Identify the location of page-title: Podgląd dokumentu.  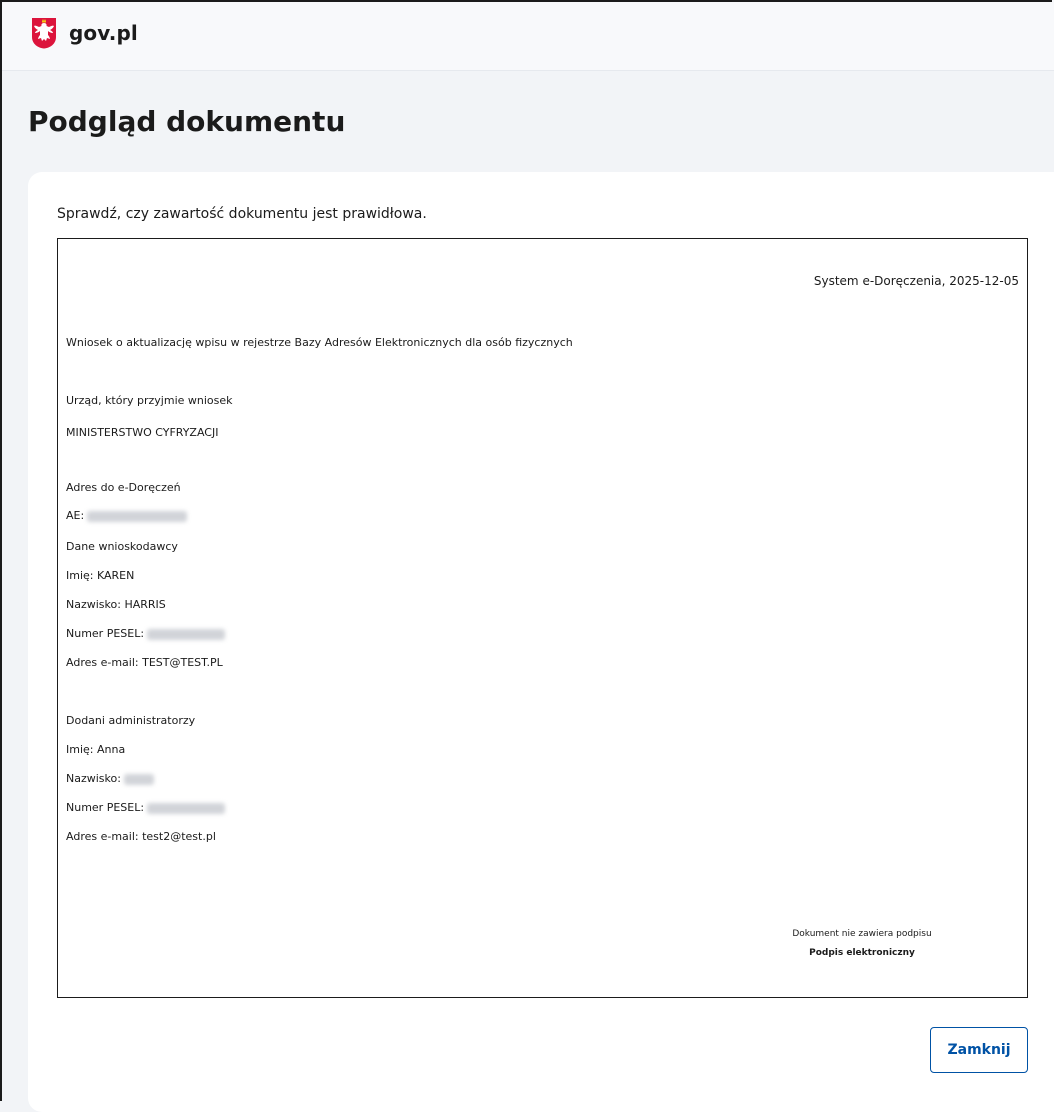
(187, 121).